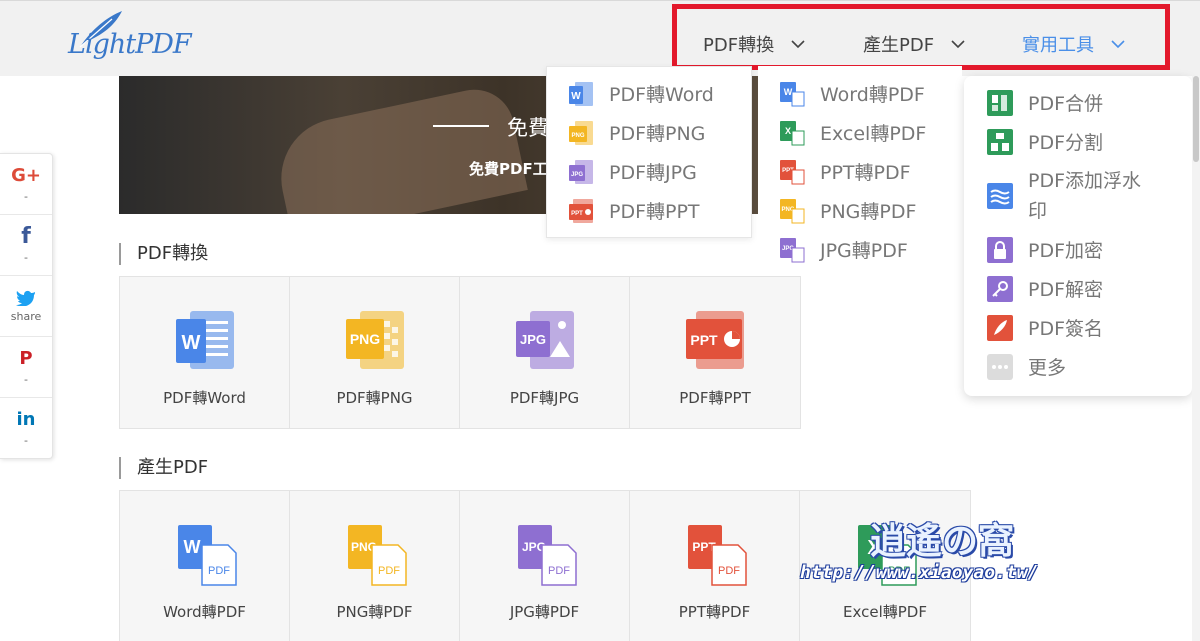  Describe the element at coordinates (1000, 367) in the screenshot. I see `more-icon` at that location.